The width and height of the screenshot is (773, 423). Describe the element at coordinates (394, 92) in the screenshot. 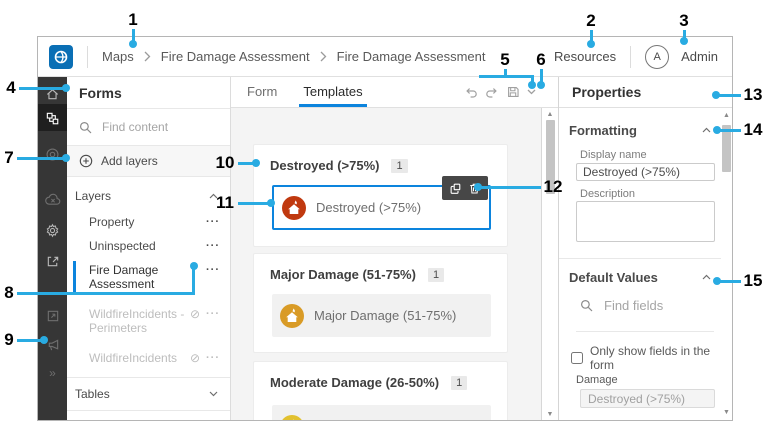

I see `editor-tab-bar: Form Templates` at that location.